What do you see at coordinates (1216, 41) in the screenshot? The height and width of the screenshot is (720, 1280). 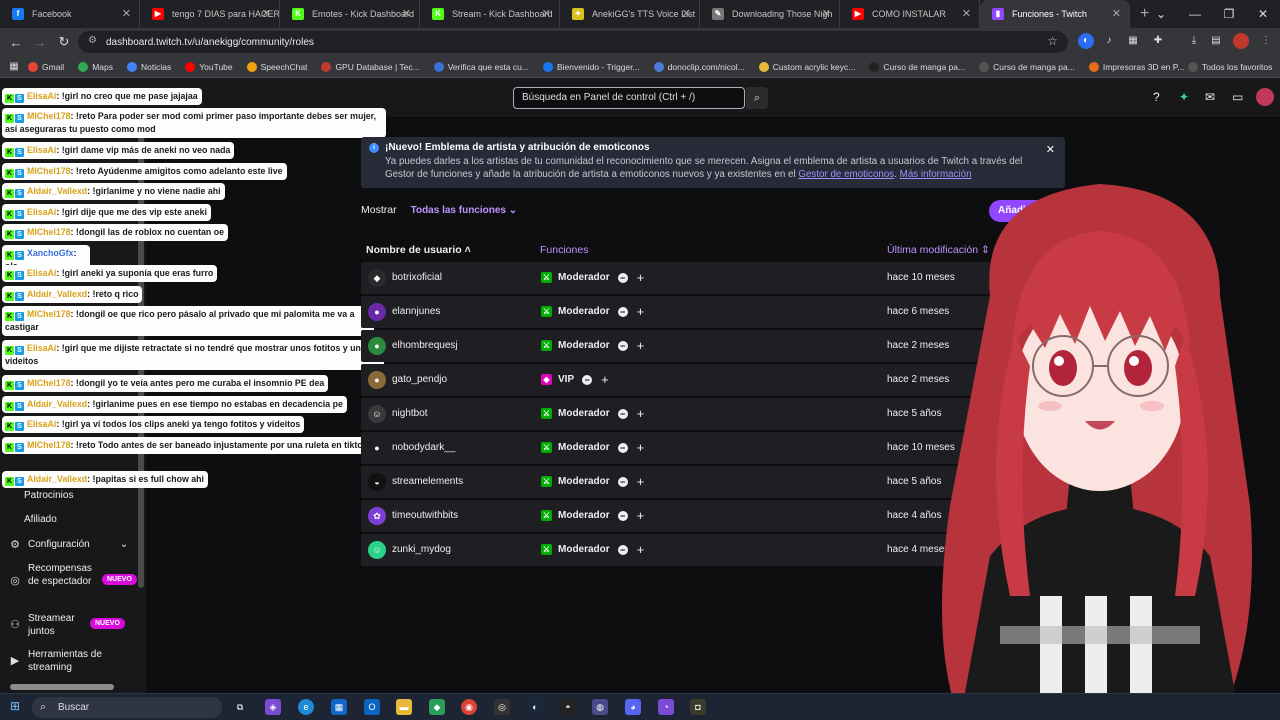 I see `menu-icon: ▤` at bounding box center [1216, 41].